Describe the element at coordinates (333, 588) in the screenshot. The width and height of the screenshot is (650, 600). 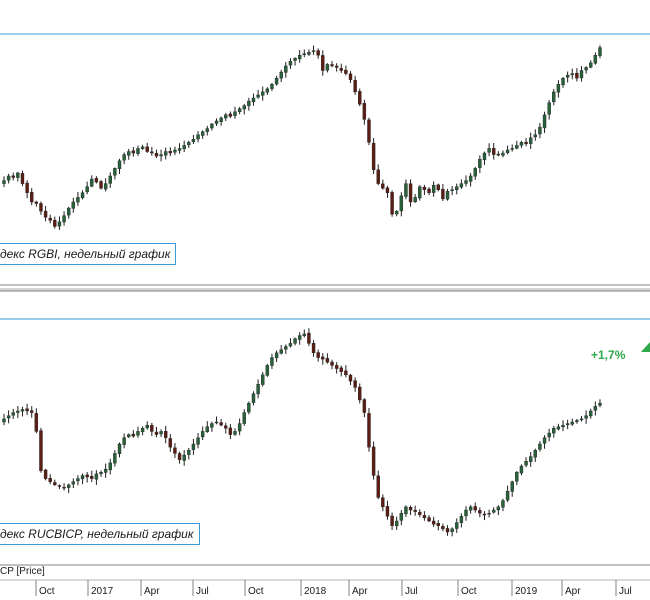
I see `time-axis: Oct 2017 Apr Jul Oct 2018 Apr Jul Oct 2019 Apr Jul` at that location.